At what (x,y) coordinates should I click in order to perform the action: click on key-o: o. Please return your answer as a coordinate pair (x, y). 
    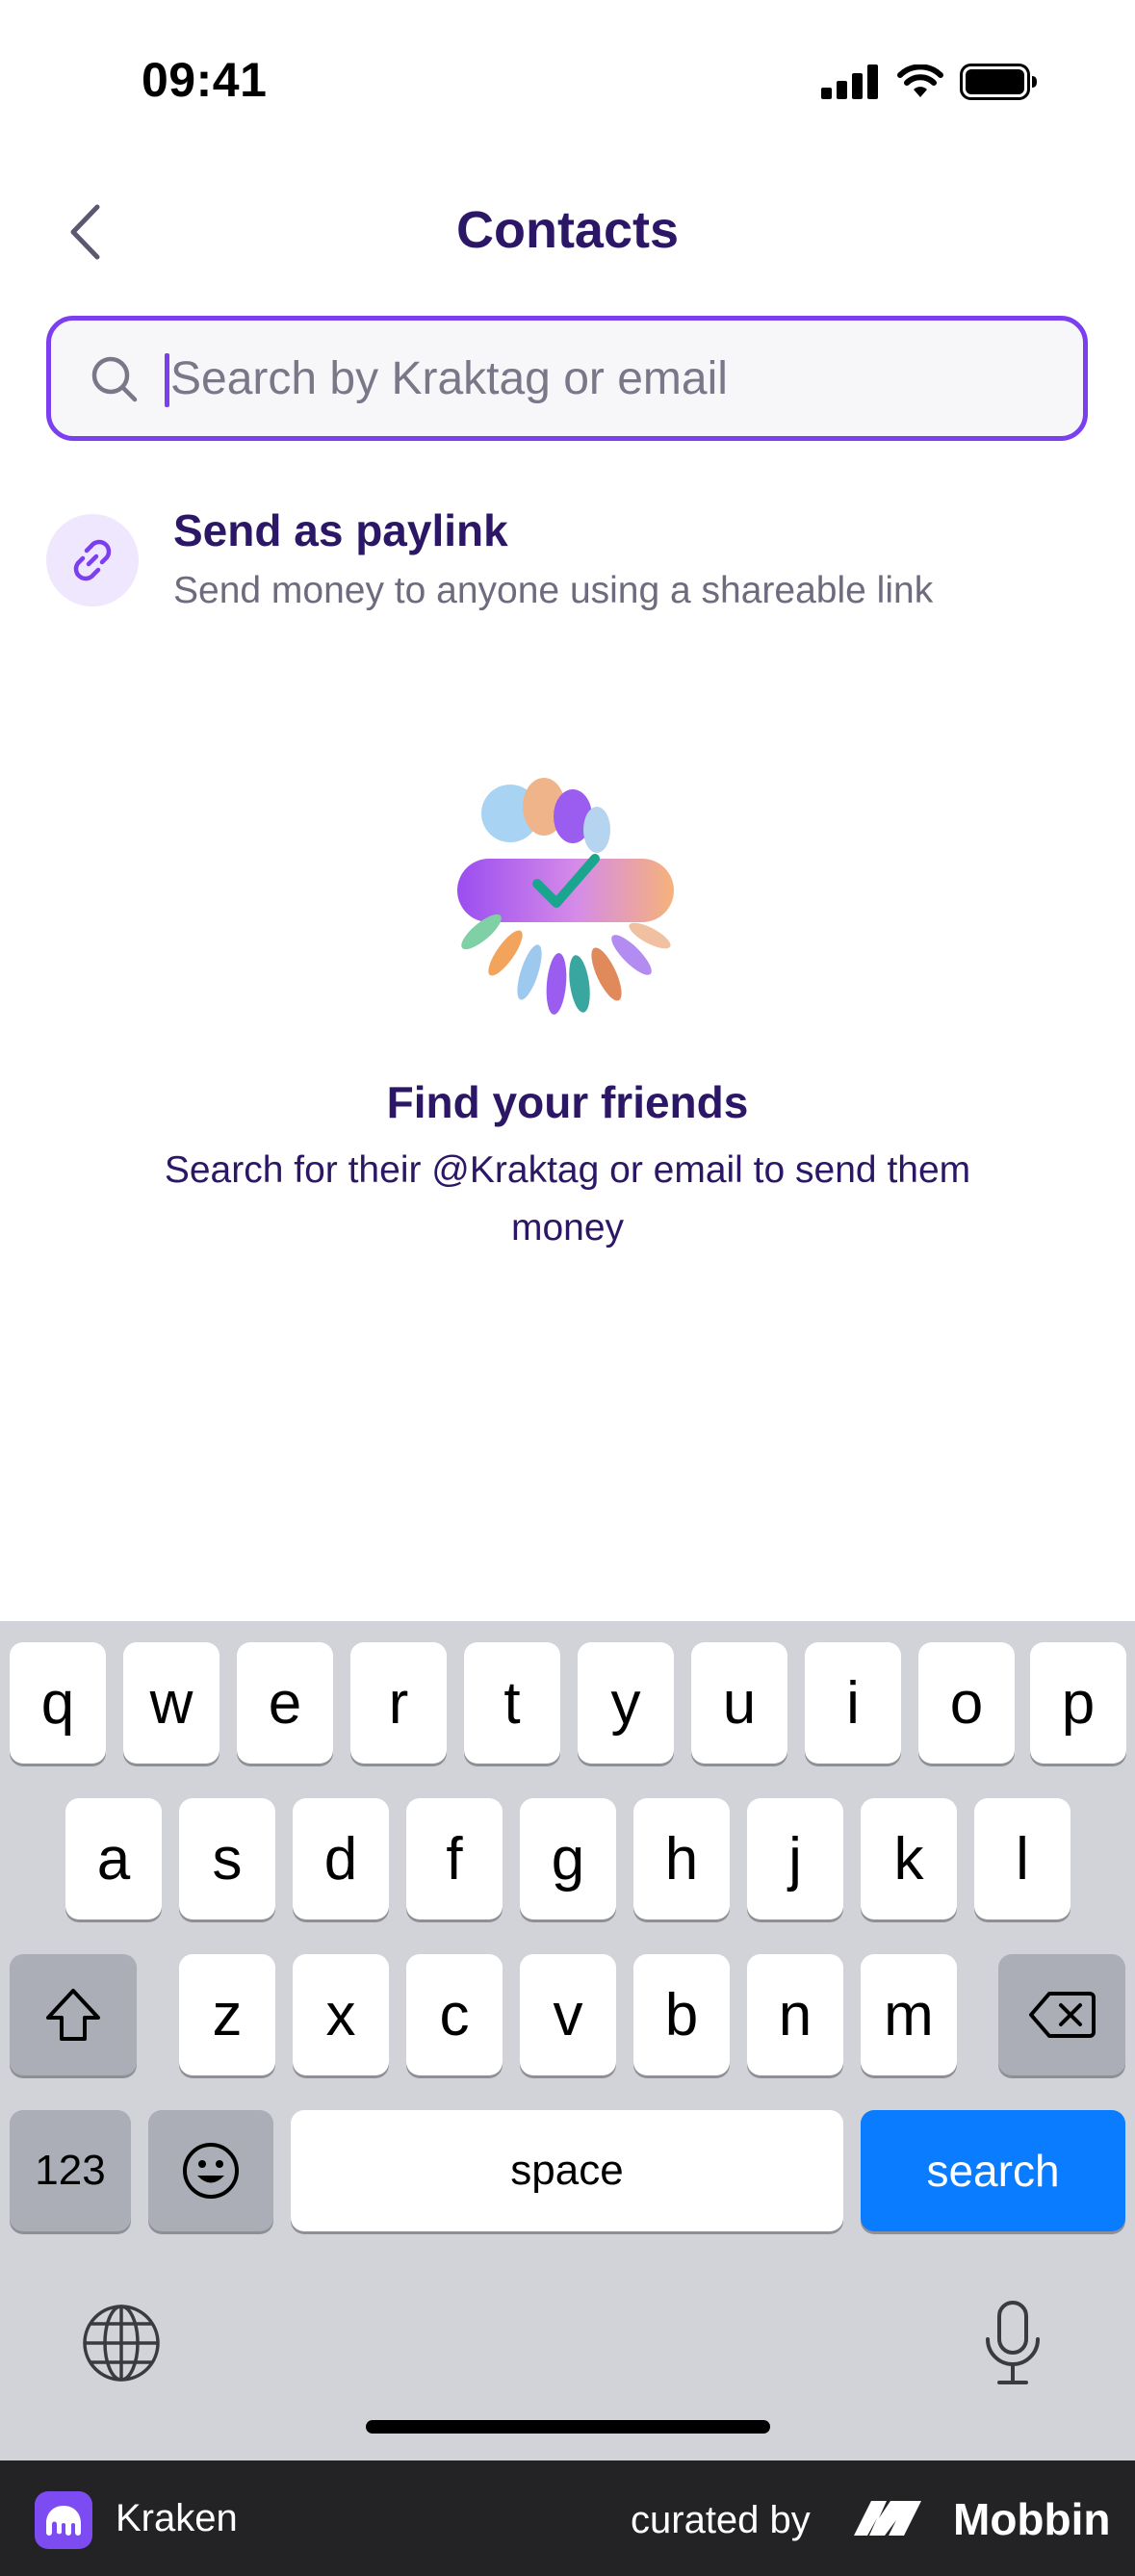
    Looking at the image, I should click on (966, 1703).